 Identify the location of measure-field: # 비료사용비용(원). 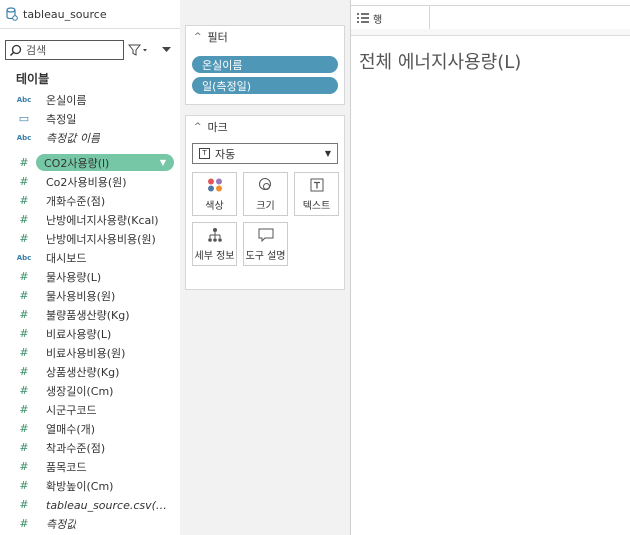
(90, 352).